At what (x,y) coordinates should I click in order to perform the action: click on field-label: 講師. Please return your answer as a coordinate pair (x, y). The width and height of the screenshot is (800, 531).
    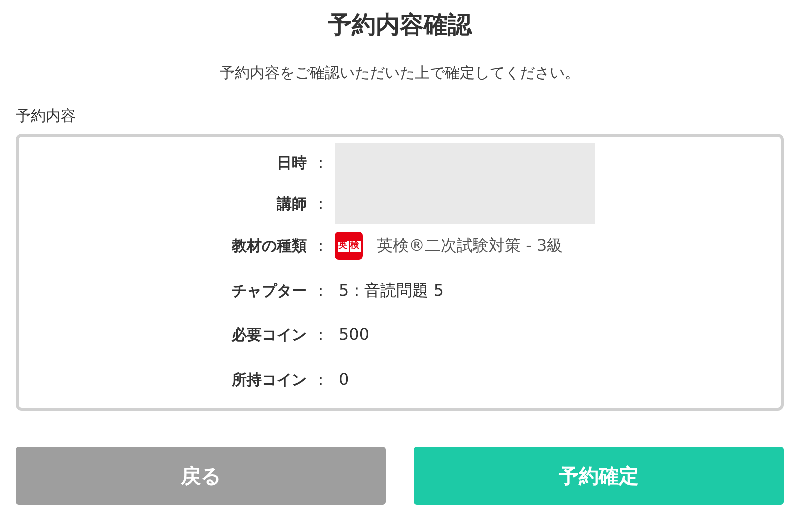
    Looking at the image, I should click on (291, 204).